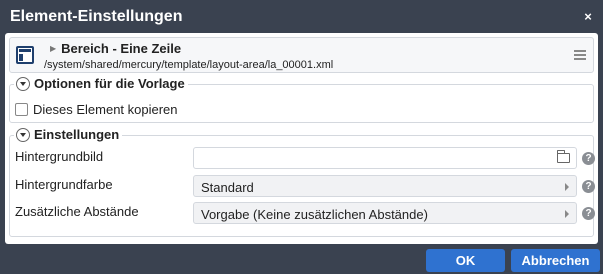  I want to click on copy-element-label: Dieses Element kopieren, so click(105, 109).